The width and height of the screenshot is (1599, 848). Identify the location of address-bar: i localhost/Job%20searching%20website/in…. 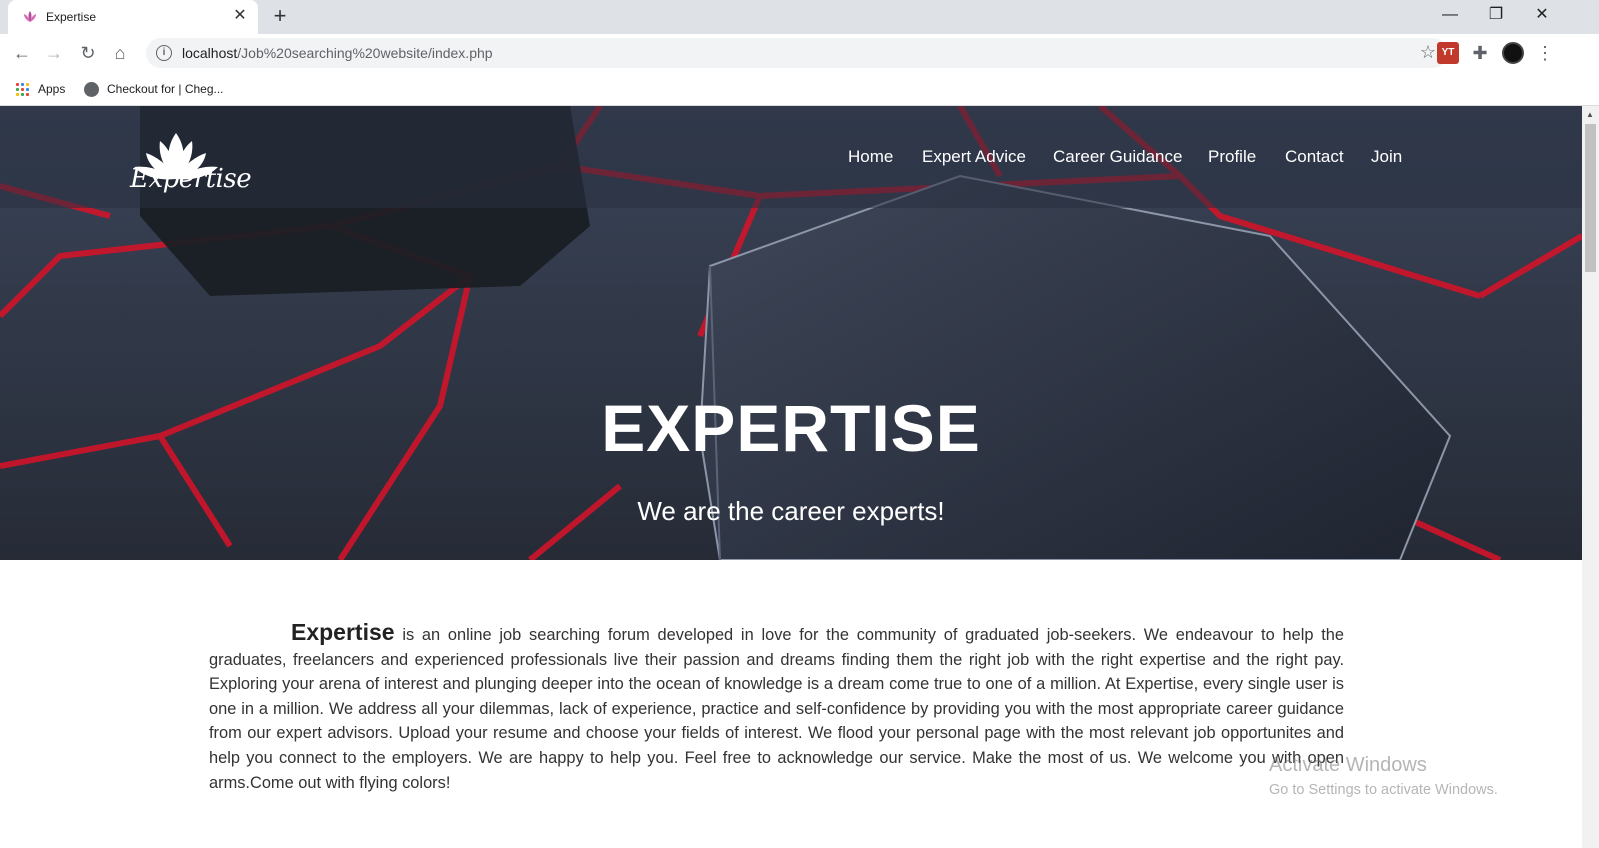
(797, 53).